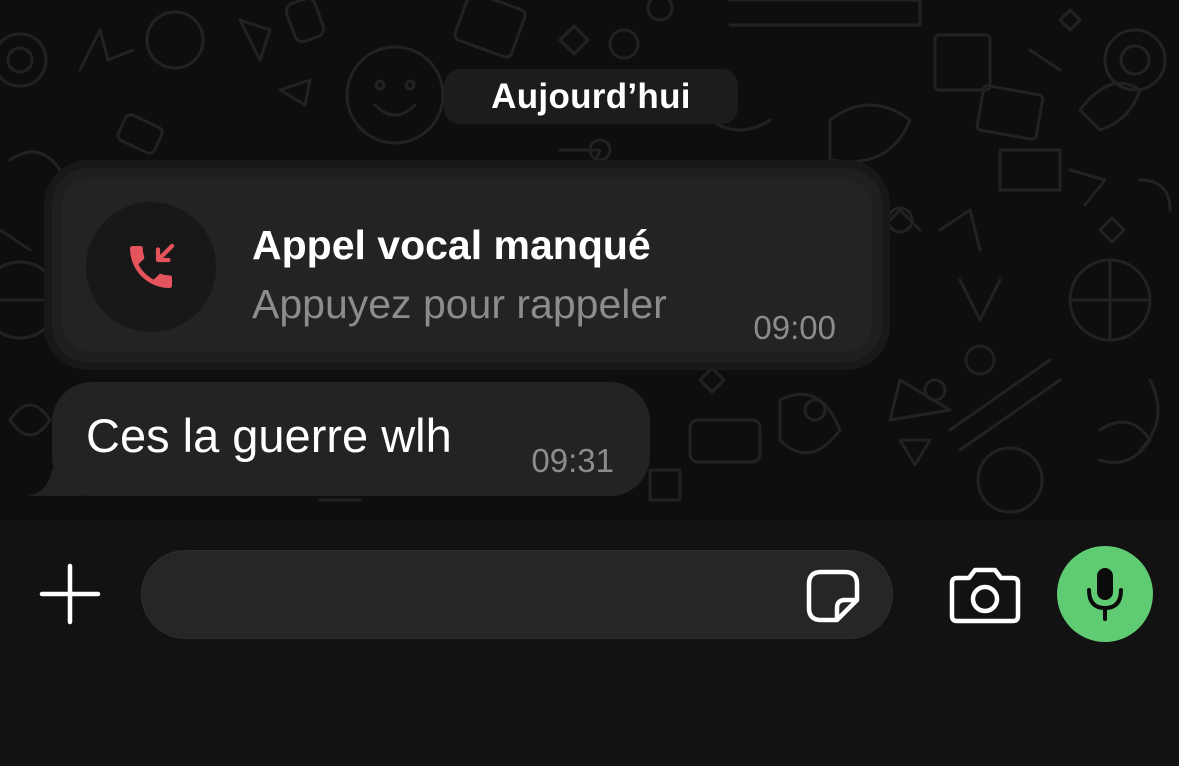  What do you see at coordinates (269, 435) in the screenshot?
I see `message-text: Ces la guerre wlh` at bounding box center [269, 435].